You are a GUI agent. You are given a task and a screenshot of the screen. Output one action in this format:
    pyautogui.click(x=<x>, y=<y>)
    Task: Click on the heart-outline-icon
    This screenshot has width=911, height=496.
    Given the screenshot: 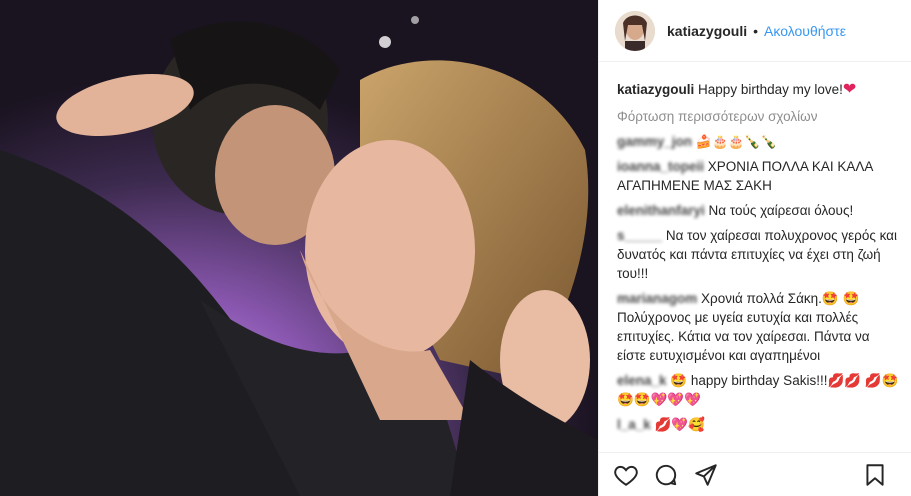 What is the action you would take?
    pyautogui.click(x=626, y=475)
    